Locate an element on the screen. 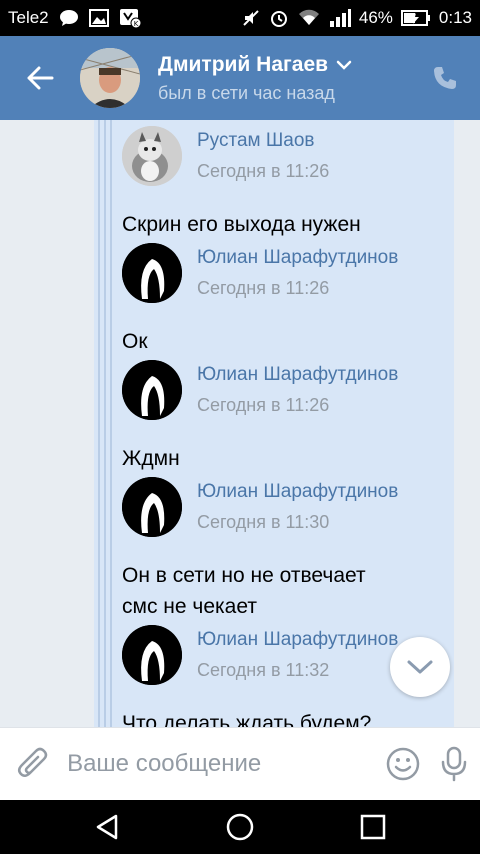  list-item: Юлиан Шарафутдинов Сегодня в 11:26 Ок is located at coordinates (277, 299).